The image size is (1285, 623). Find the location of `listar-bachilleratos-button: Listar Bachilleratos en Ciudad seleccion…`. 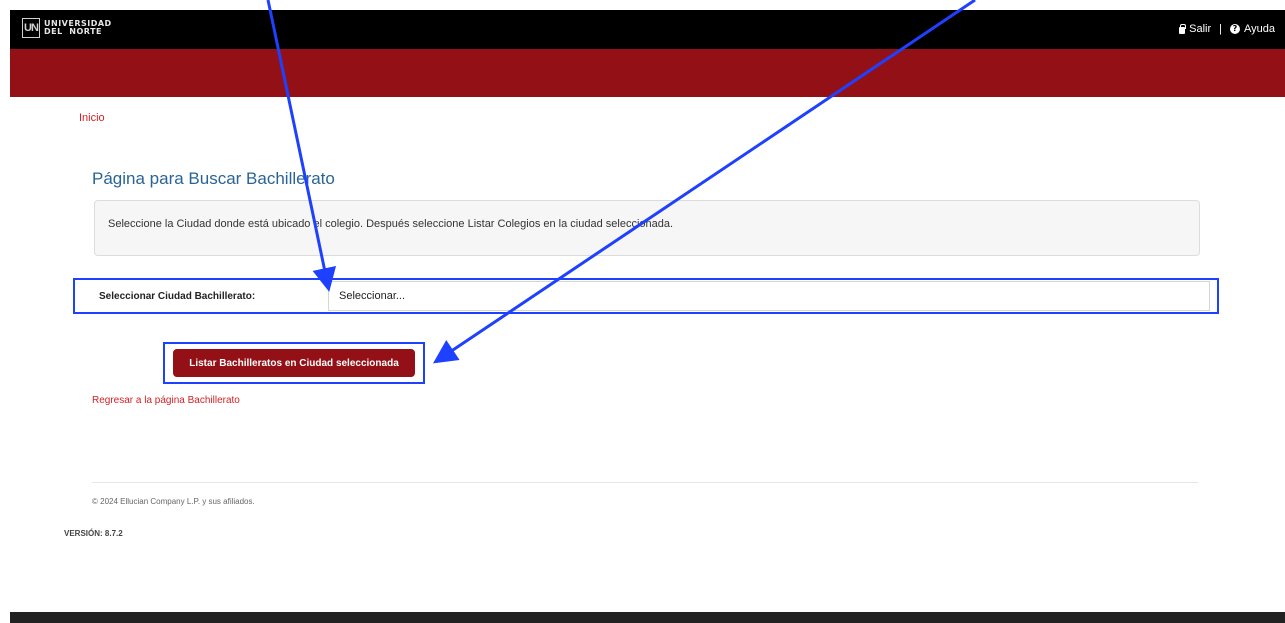

listar-bachilleratos-button: Listar Bachilleratos en Ciudad seleccion… is located at coordinates (294, 363).